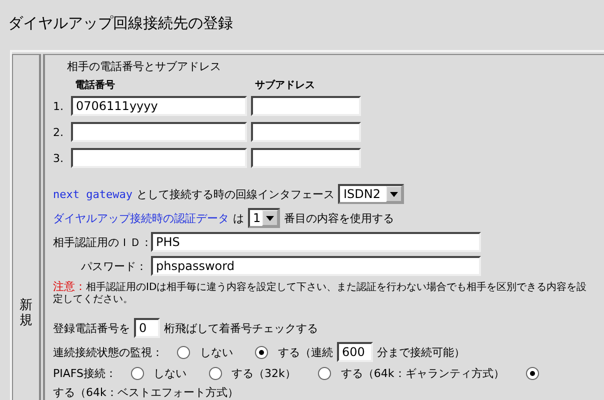 This screenshot has height=400, width=604. I want to click on auth-data-link: ダイヤルアップ接続時の認証データ, so click(141, 218).